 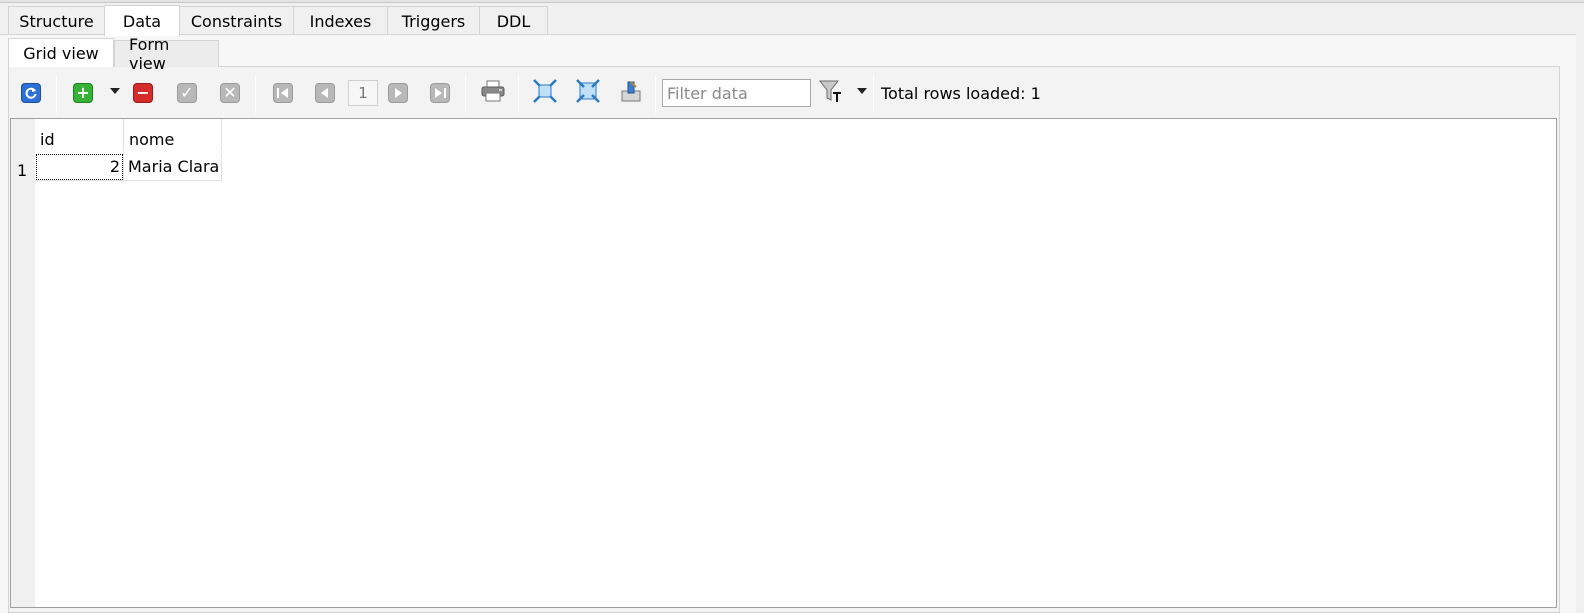 I want to click on expand-columns-button, so click(x=545, y=93).